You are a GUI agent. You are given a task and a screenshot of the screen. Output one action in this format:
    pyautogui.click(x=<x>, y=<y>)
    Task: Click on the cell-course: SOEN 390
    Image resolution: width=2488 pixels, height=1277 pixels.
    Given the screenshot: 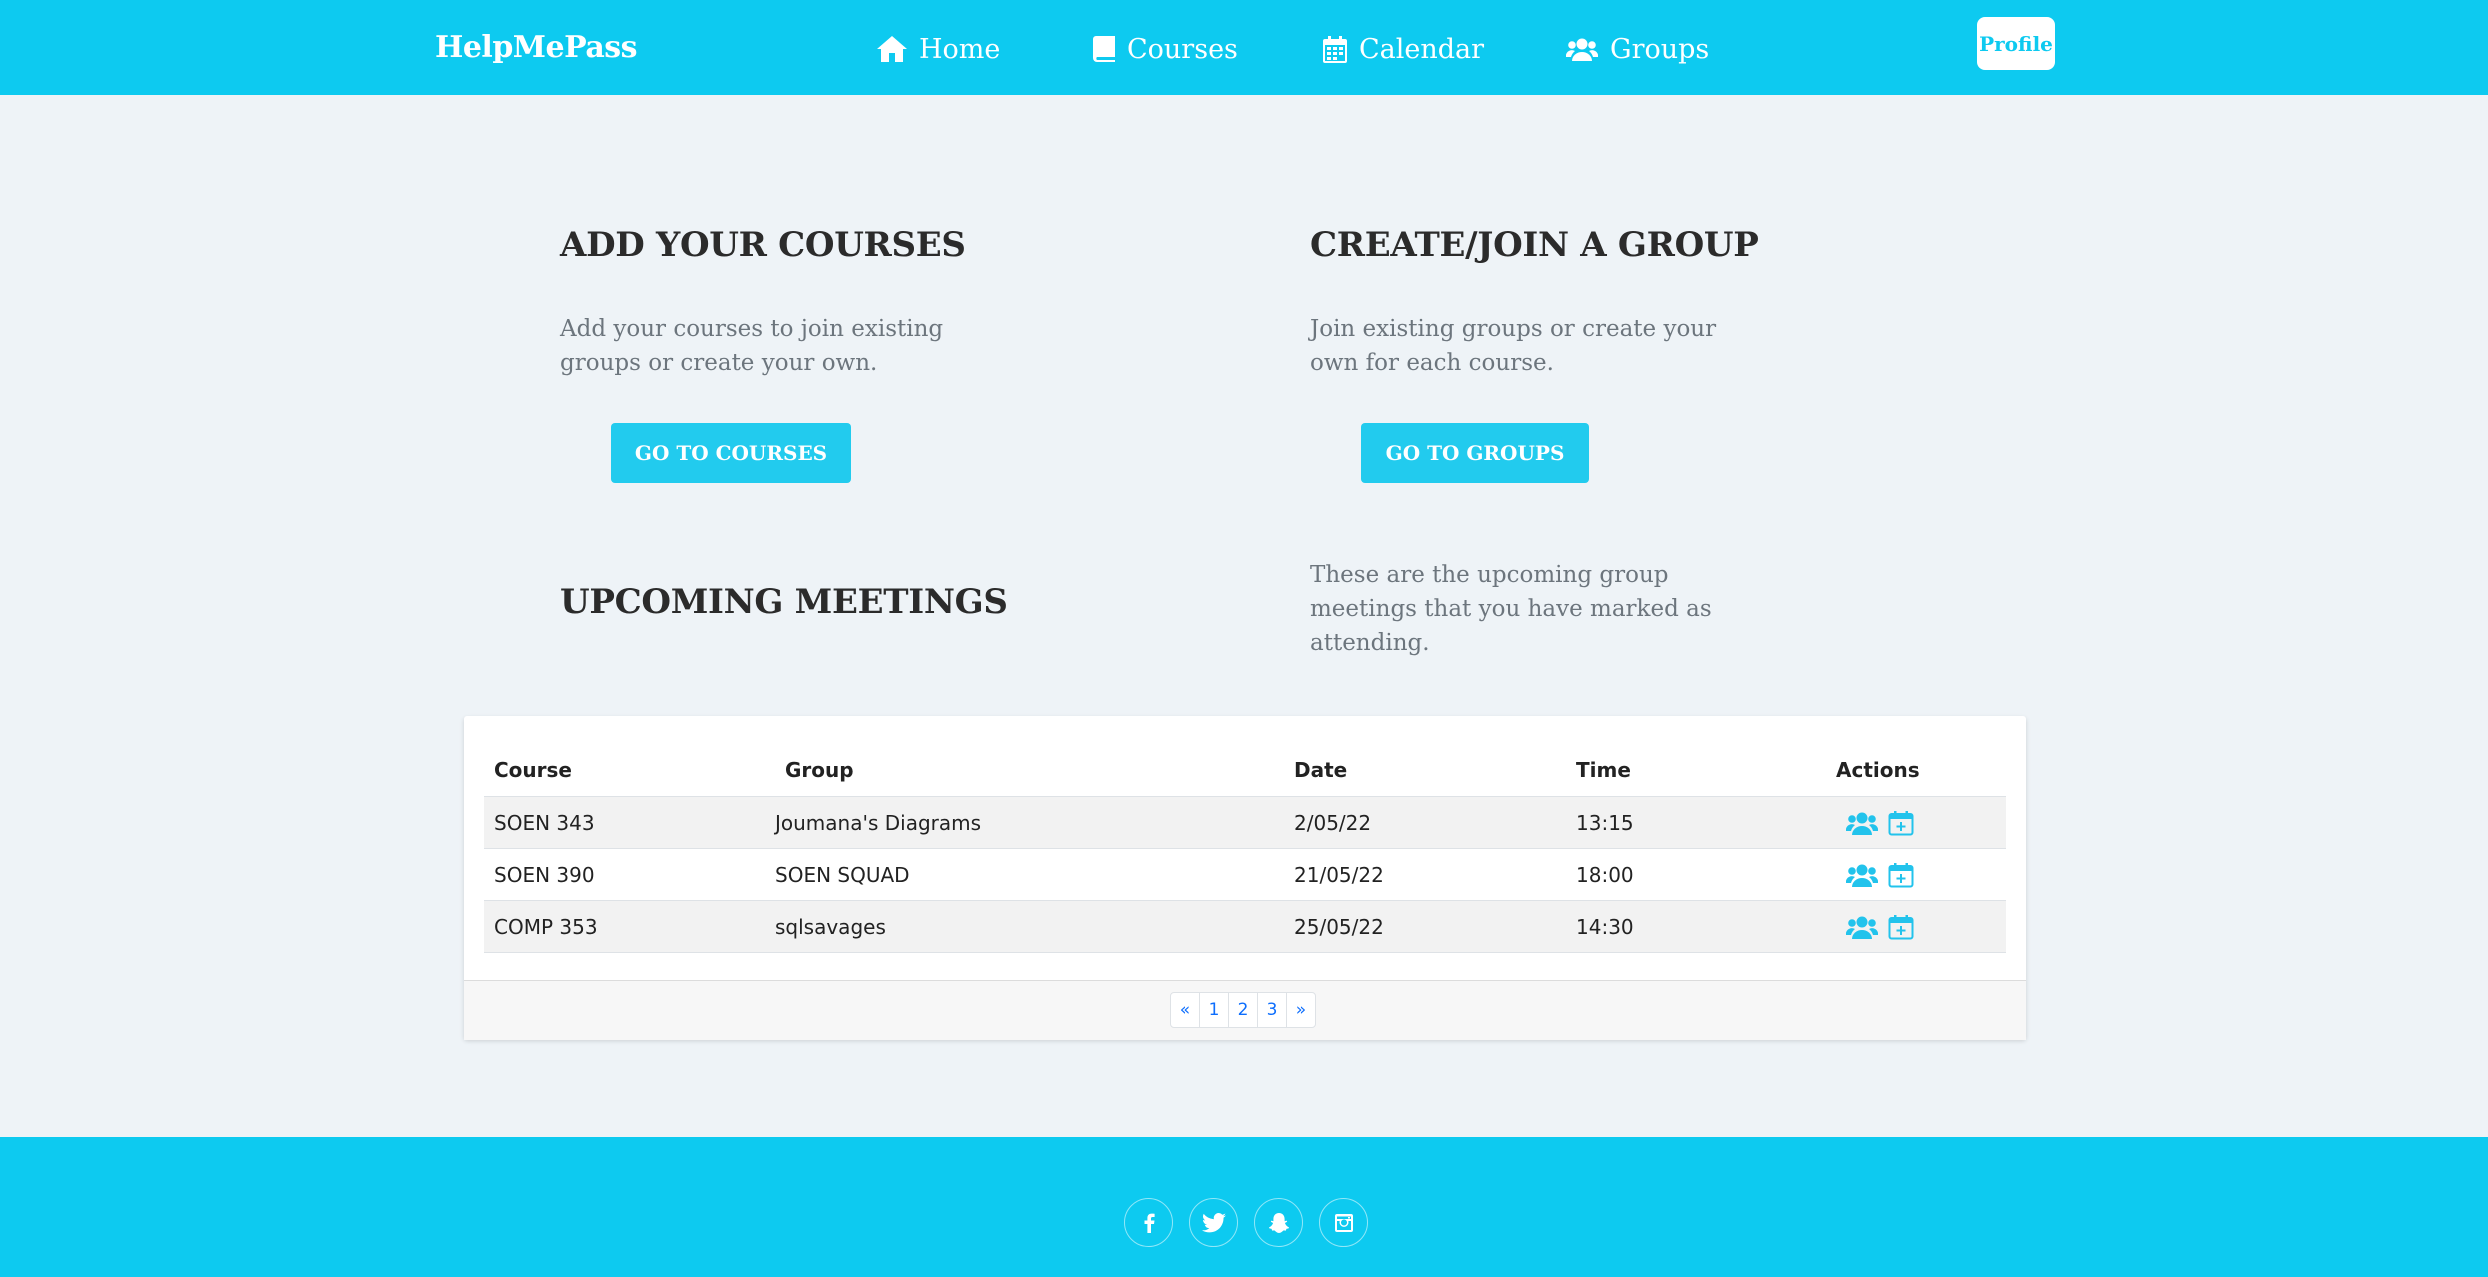 What is the action you would take?
    pyautogui.click(x=544, y=874)
    